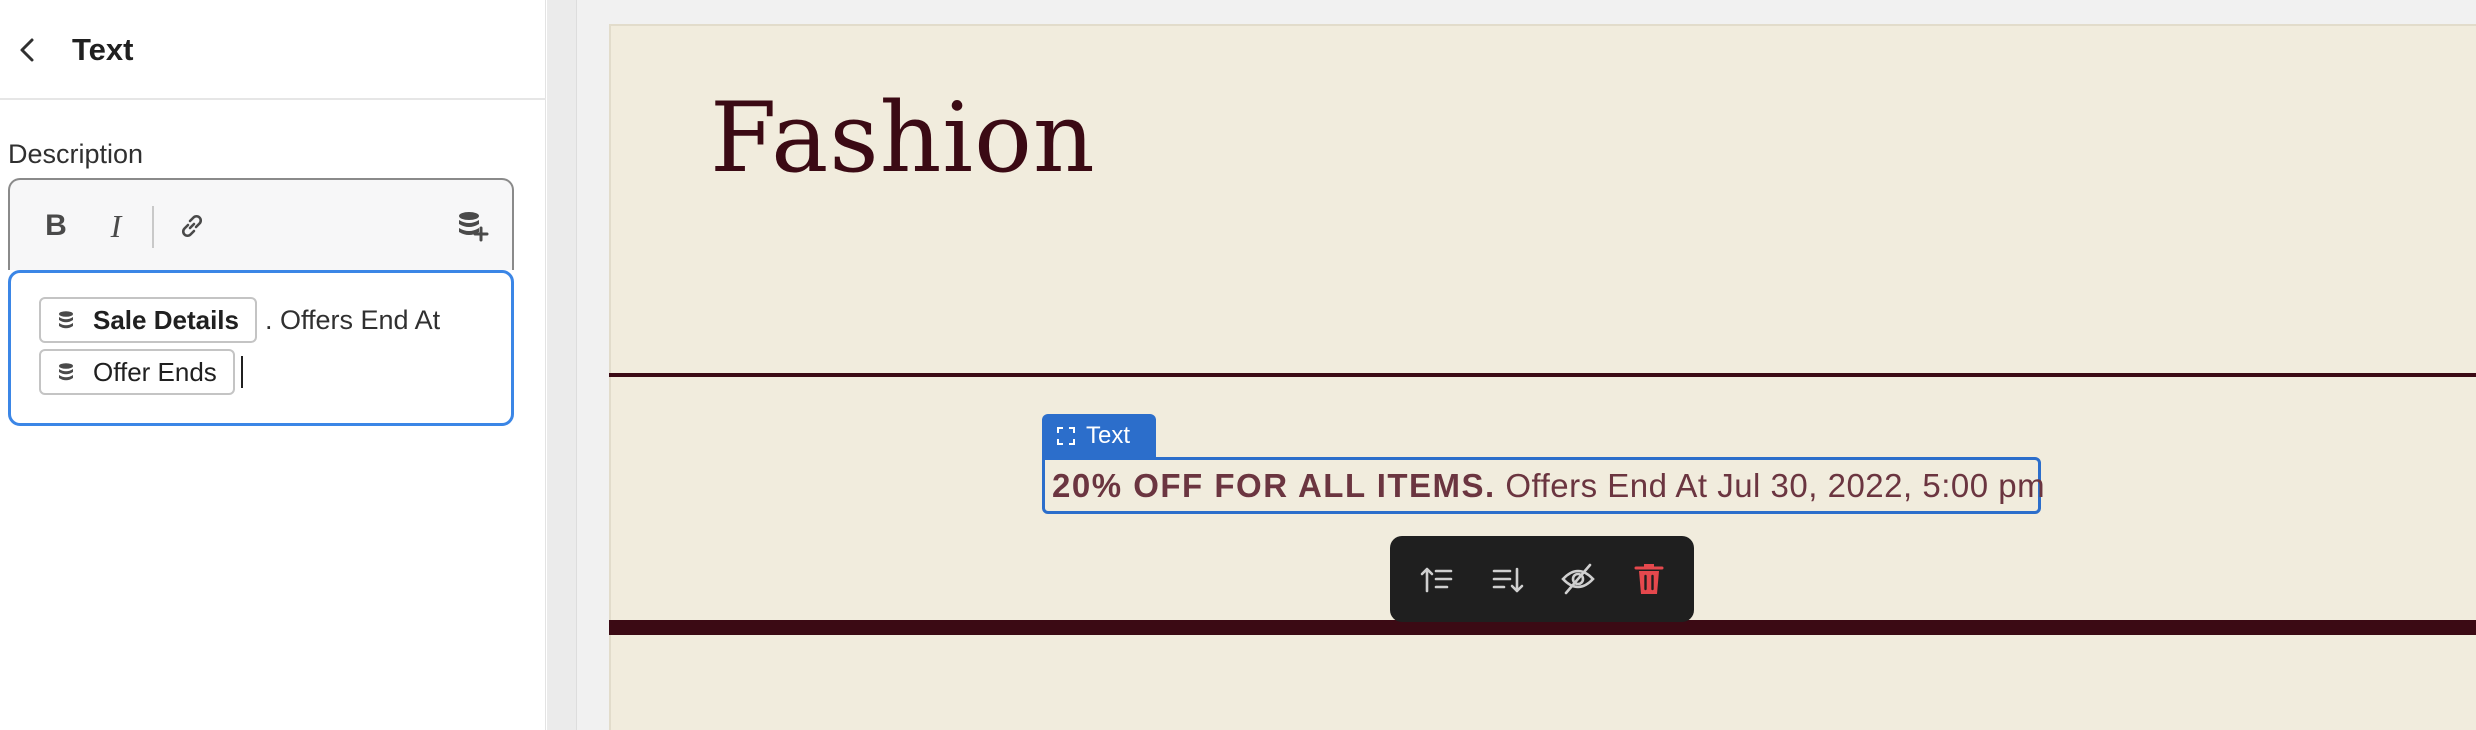  I want to click on move-down-icon, so click(1508, 580).